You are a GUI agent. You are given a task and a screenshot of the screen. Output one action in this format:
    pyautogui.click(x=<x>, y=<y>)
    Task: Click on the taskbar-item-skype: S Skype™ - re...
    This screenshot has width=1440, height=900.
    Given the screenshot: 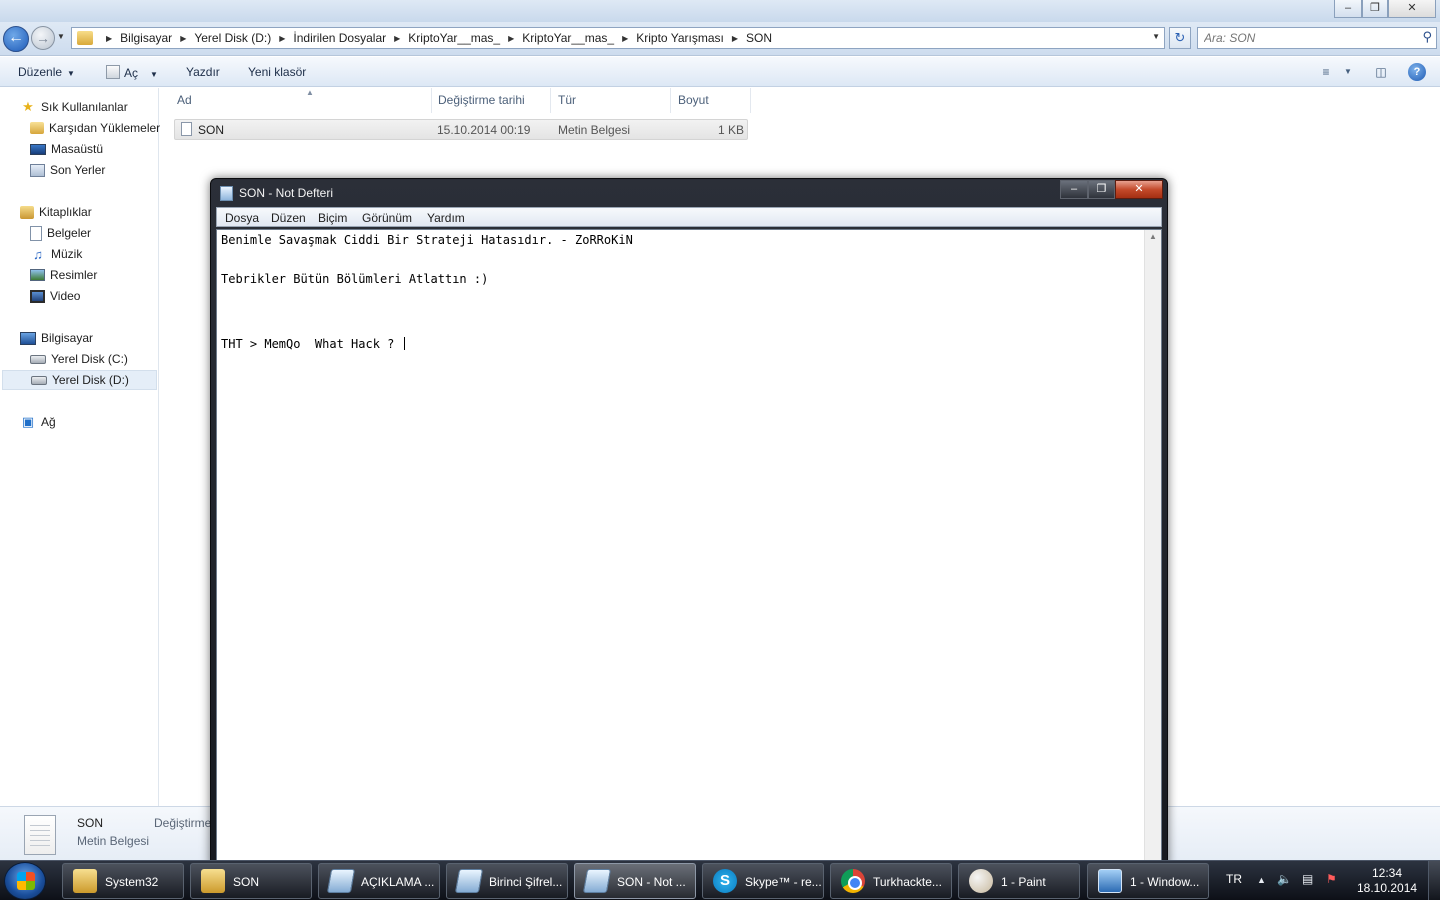 What is the action you would take?
    pyautogui.click(x=763, y=881)
    